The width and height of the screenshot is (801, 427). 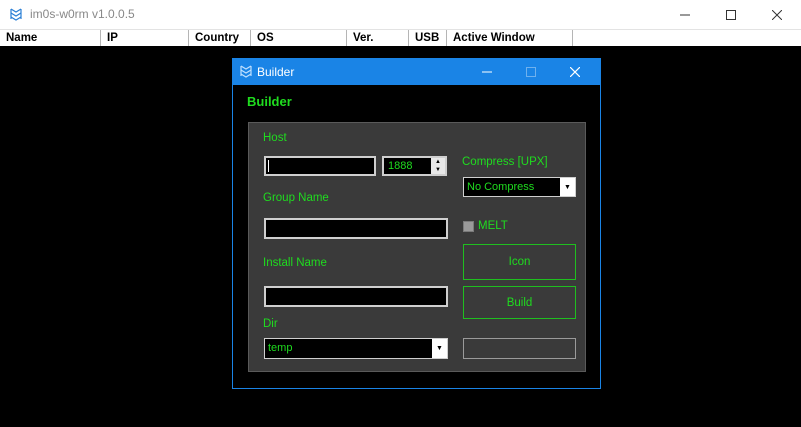 I want to click on dir-label: Dir, so click(x=270, y=324).